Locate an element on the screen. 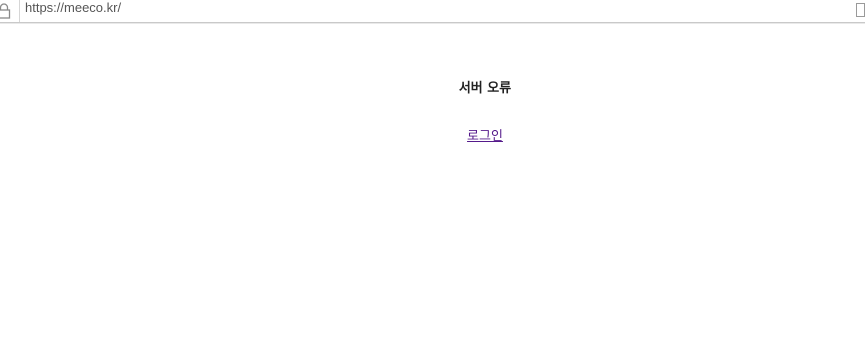 The width and height of the screenshot is (865, 341). page-icon is located at coordinates (860, 9).